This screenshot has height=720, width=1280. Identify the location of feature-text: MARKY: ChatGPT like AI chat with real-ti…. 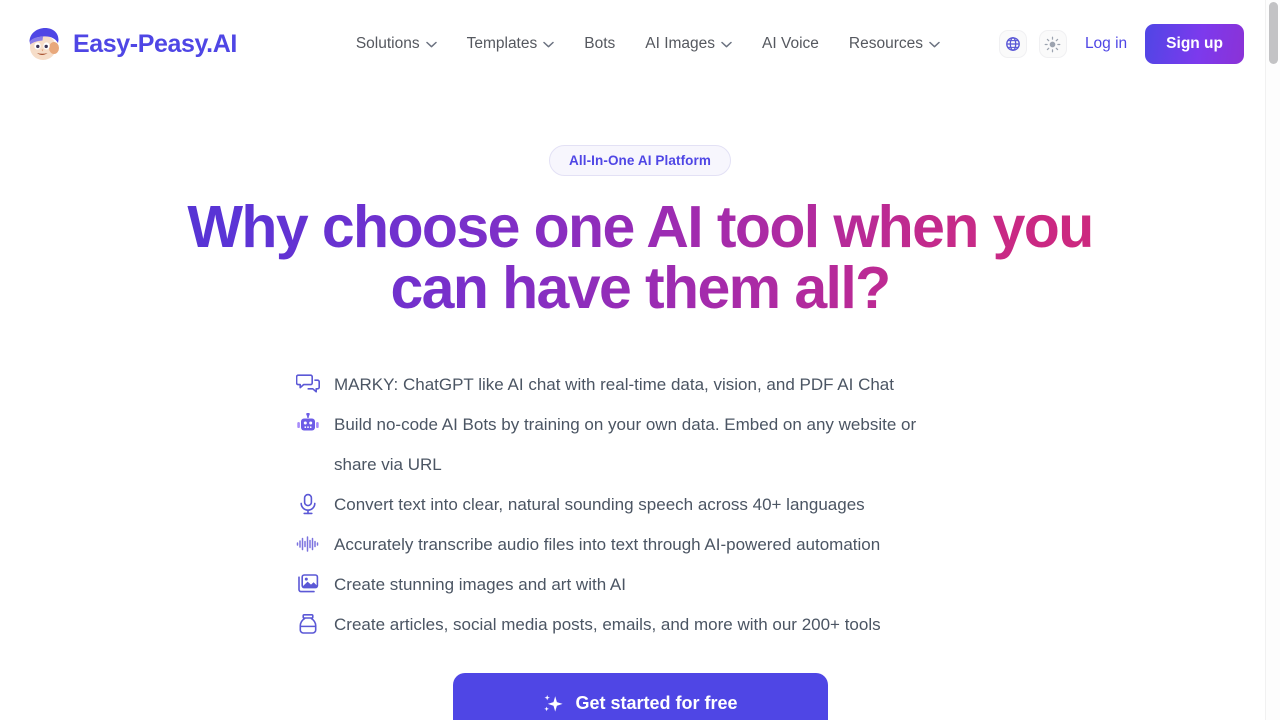
(614, 384).